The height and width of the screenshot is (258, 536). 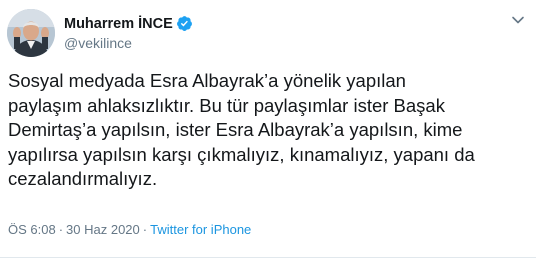 I want to click on profile-photo-icon, so click(x=31, y=33).